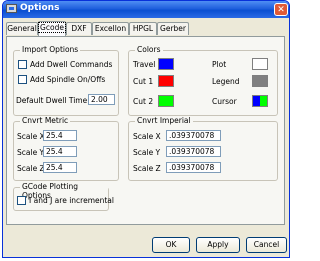 The width and height of the screenshot is (320, 261). What do you see at coordinates (226, 81) in the screenshot?
I see `legend-label: Legend` at bounding box center [226, 81].